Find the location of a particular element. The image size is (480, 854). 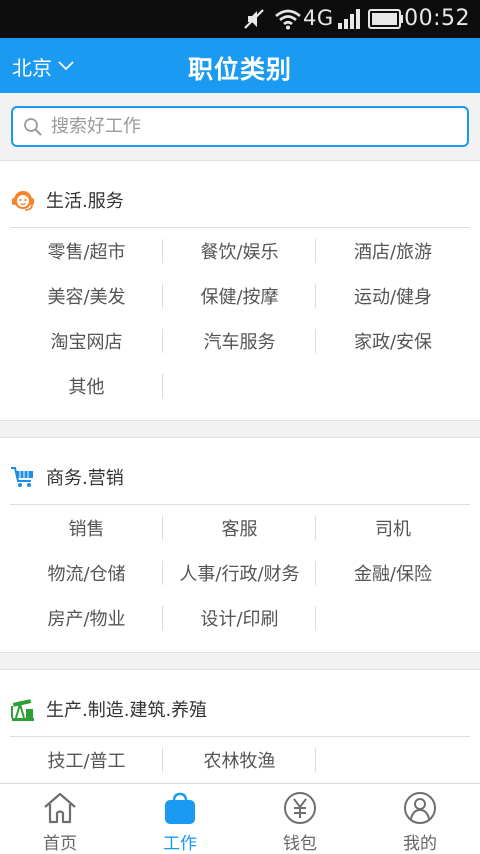

category-item-label: 保健/按摩 is located at coordinates (239, 297).